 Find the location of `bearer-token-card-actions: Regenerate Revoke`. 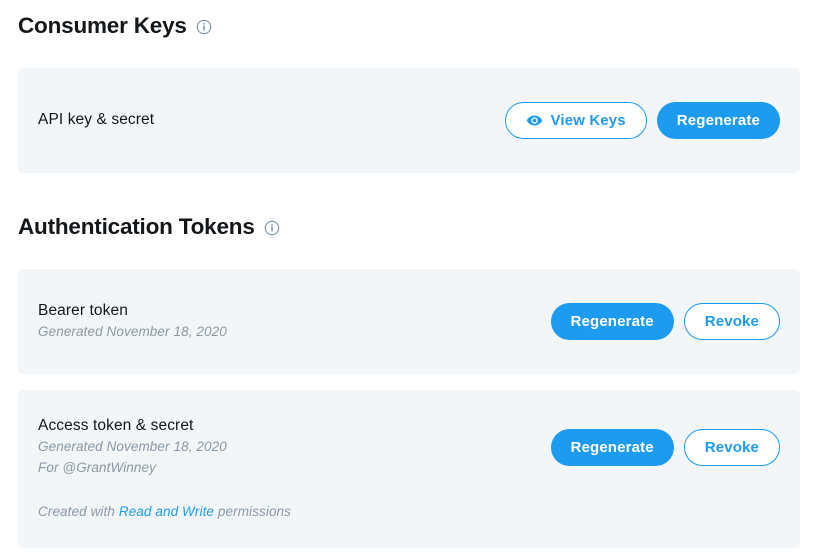

bearer-token-card-actions: Regenerate Revoke is located at coordinates (665, 321).